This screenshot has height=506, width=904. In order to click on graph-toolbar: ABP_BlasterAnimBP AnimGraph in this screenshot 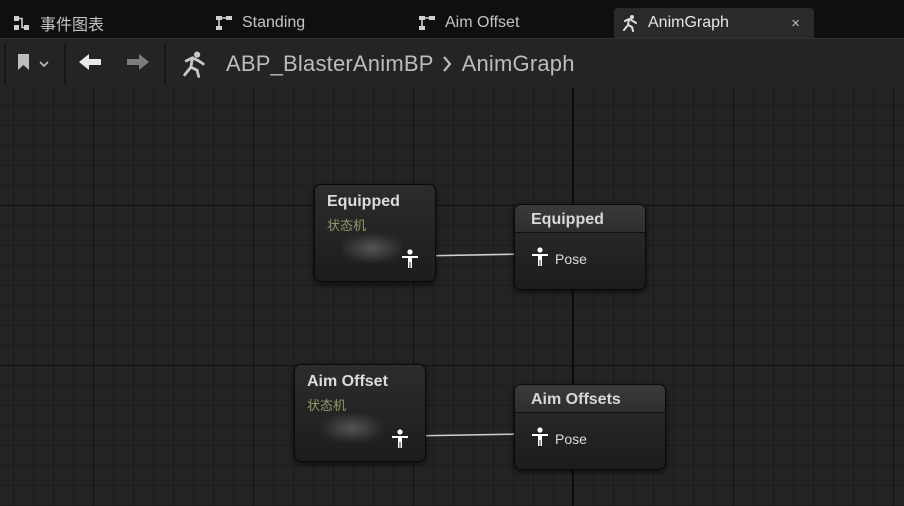, I will do `click(452, 63)`.